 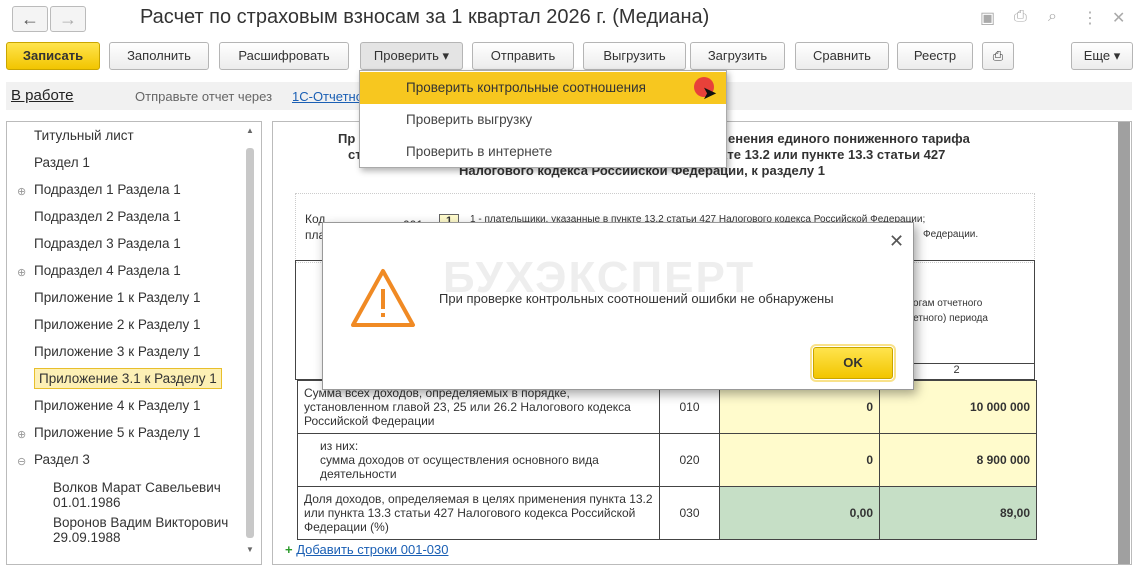 What do you see at coordinates (406, 55) in the screenshot?
I see `check-label: Проверить` at bounding box center [406, 55].